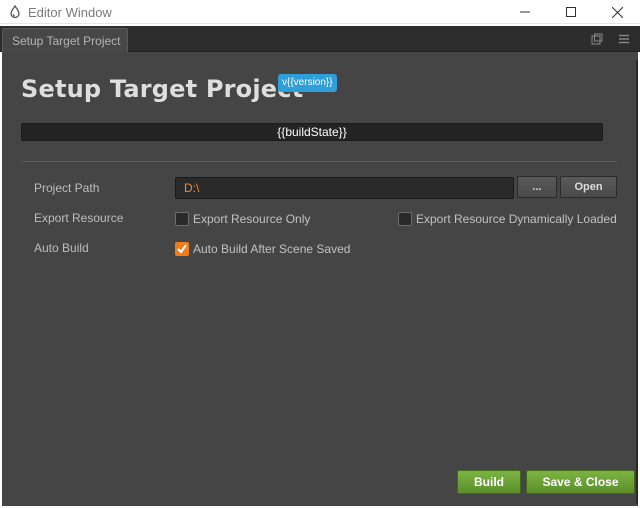 This screenshot has width=640, height=508. Describe the element at coordinates (624, 39) in the screenshot. I see `menu-icon` at that location.